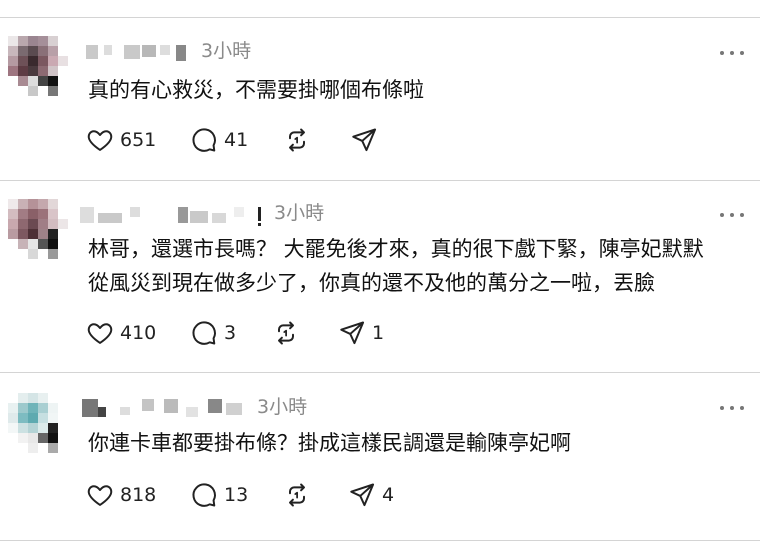  I want to click on comment-button: 3, so click(213, 333).